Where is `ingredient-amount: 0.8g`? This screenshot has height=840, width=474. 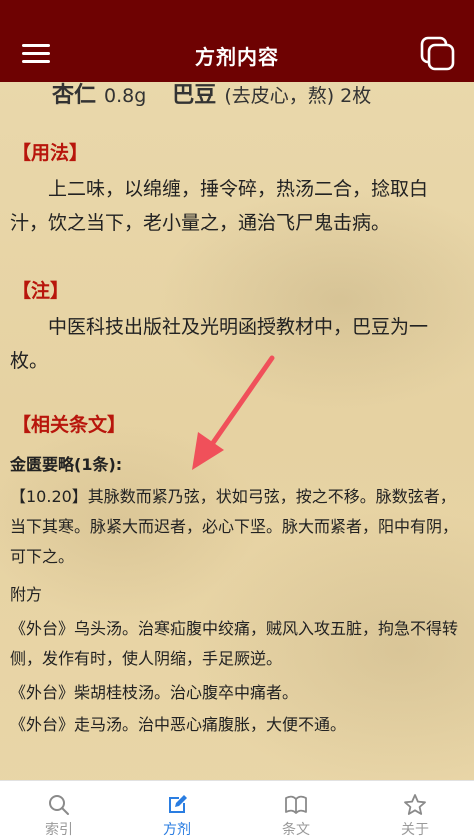
ingredient-amount: 0.8g is located at coordinates (125, 96).